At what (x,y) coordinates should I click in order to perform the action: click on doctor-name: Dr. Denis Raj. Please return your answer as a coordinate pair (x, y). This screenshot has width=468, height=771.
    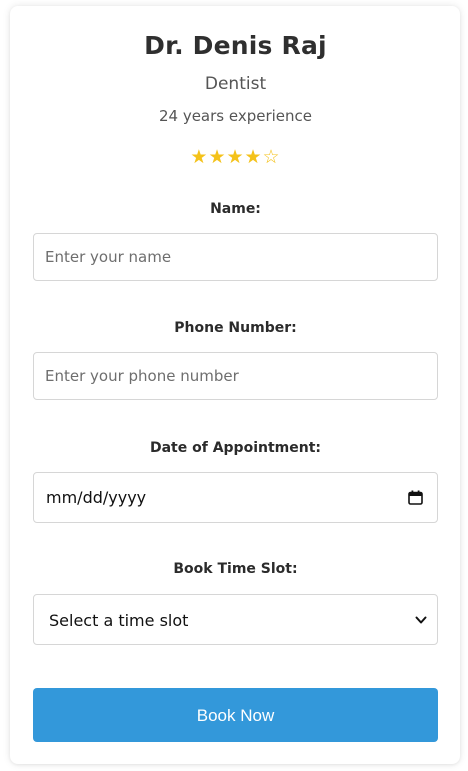
    Looking at the image, I should click on (235, 45).